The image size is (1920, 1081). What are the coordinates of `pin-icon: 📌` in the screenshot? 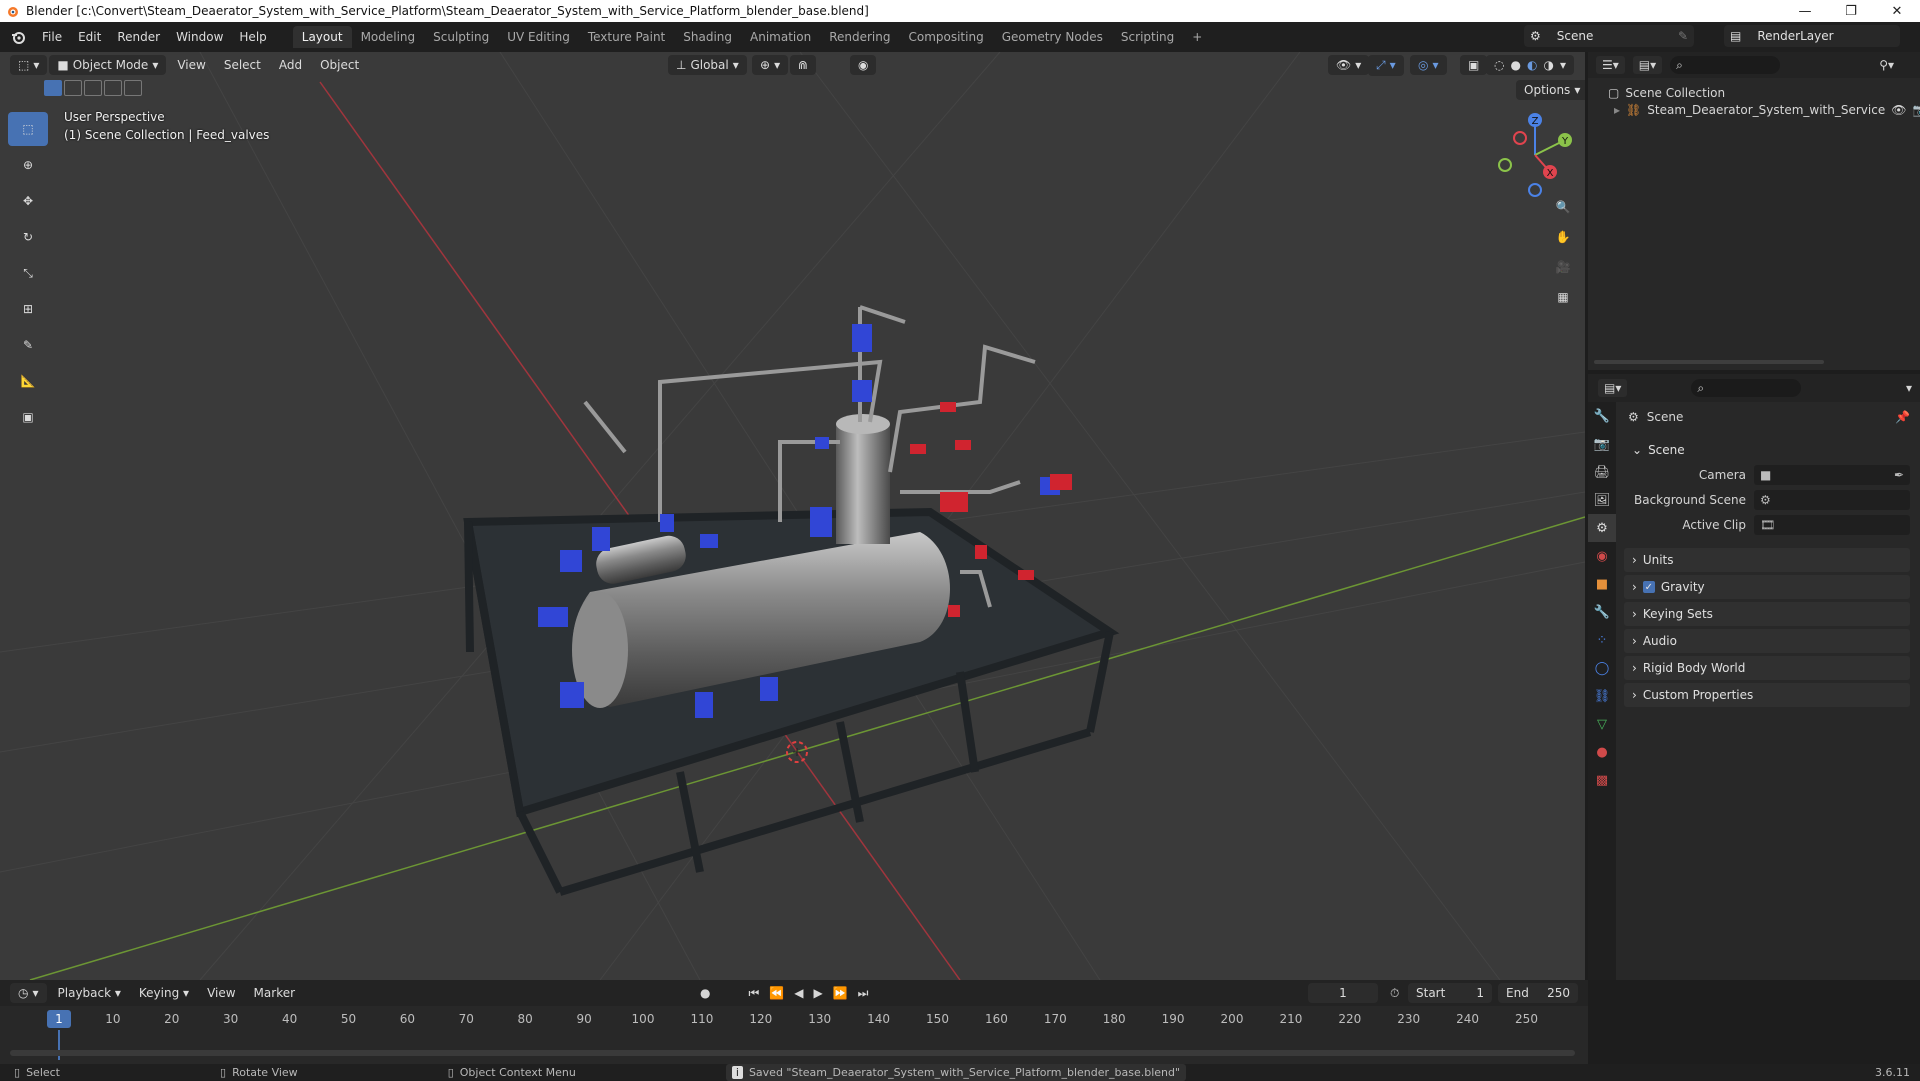 It's located at (1902, 417).